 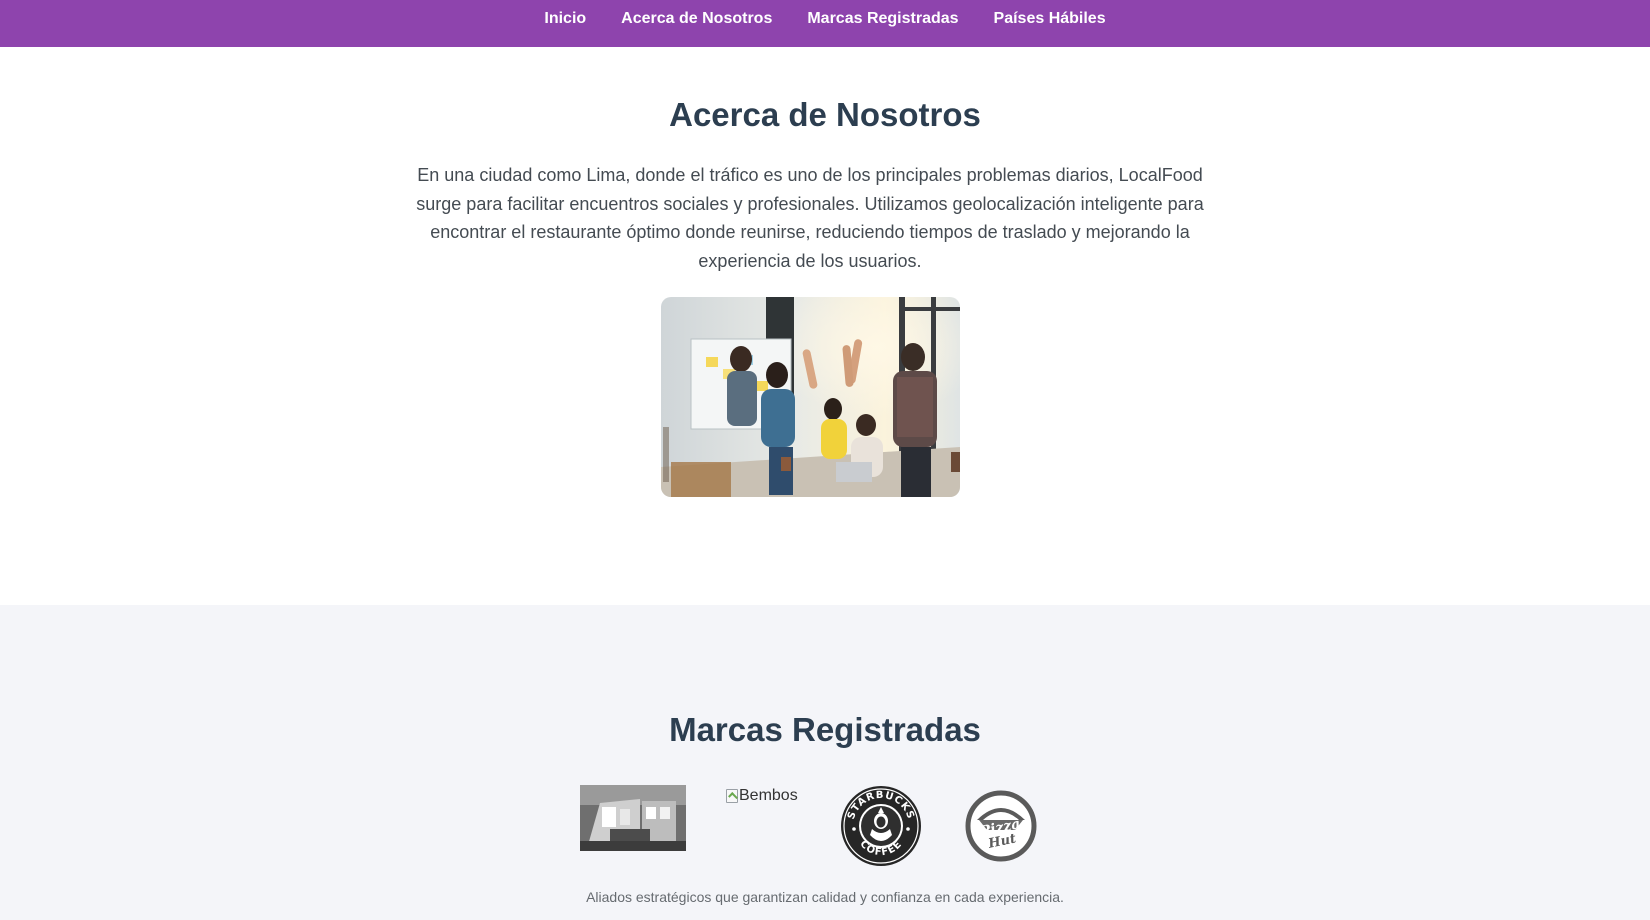 What do you see at coordinates (881, 826) in the screenshot?
I see `starbucks-coffee-logo: STARBUCKS COFFEE` at bounding box center [881, 826].